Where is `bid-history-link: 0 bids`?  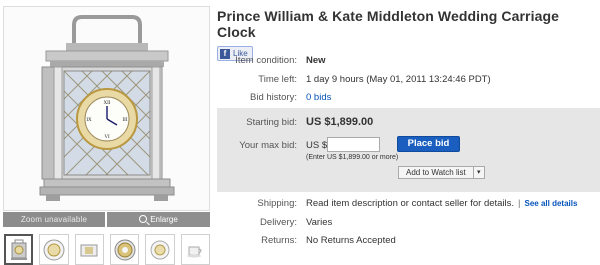
bid-history-link: 0 bids is located at coordinates (318, 97).